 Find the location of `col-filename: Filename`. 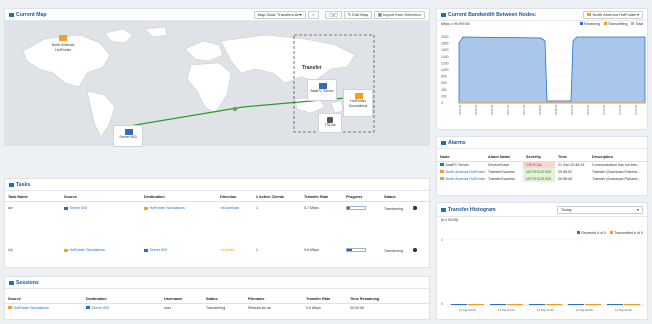

col-filename: Filename is located at coordinates (274, 299).